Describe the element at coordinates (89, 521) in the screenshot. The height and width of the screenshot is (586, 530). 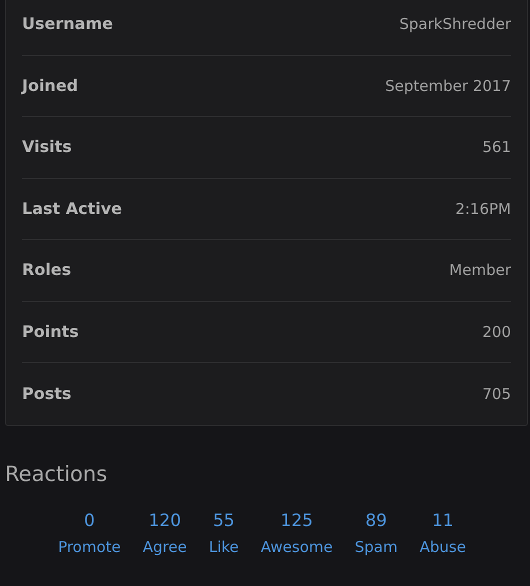
I see `reaction-count: 0` at that location.